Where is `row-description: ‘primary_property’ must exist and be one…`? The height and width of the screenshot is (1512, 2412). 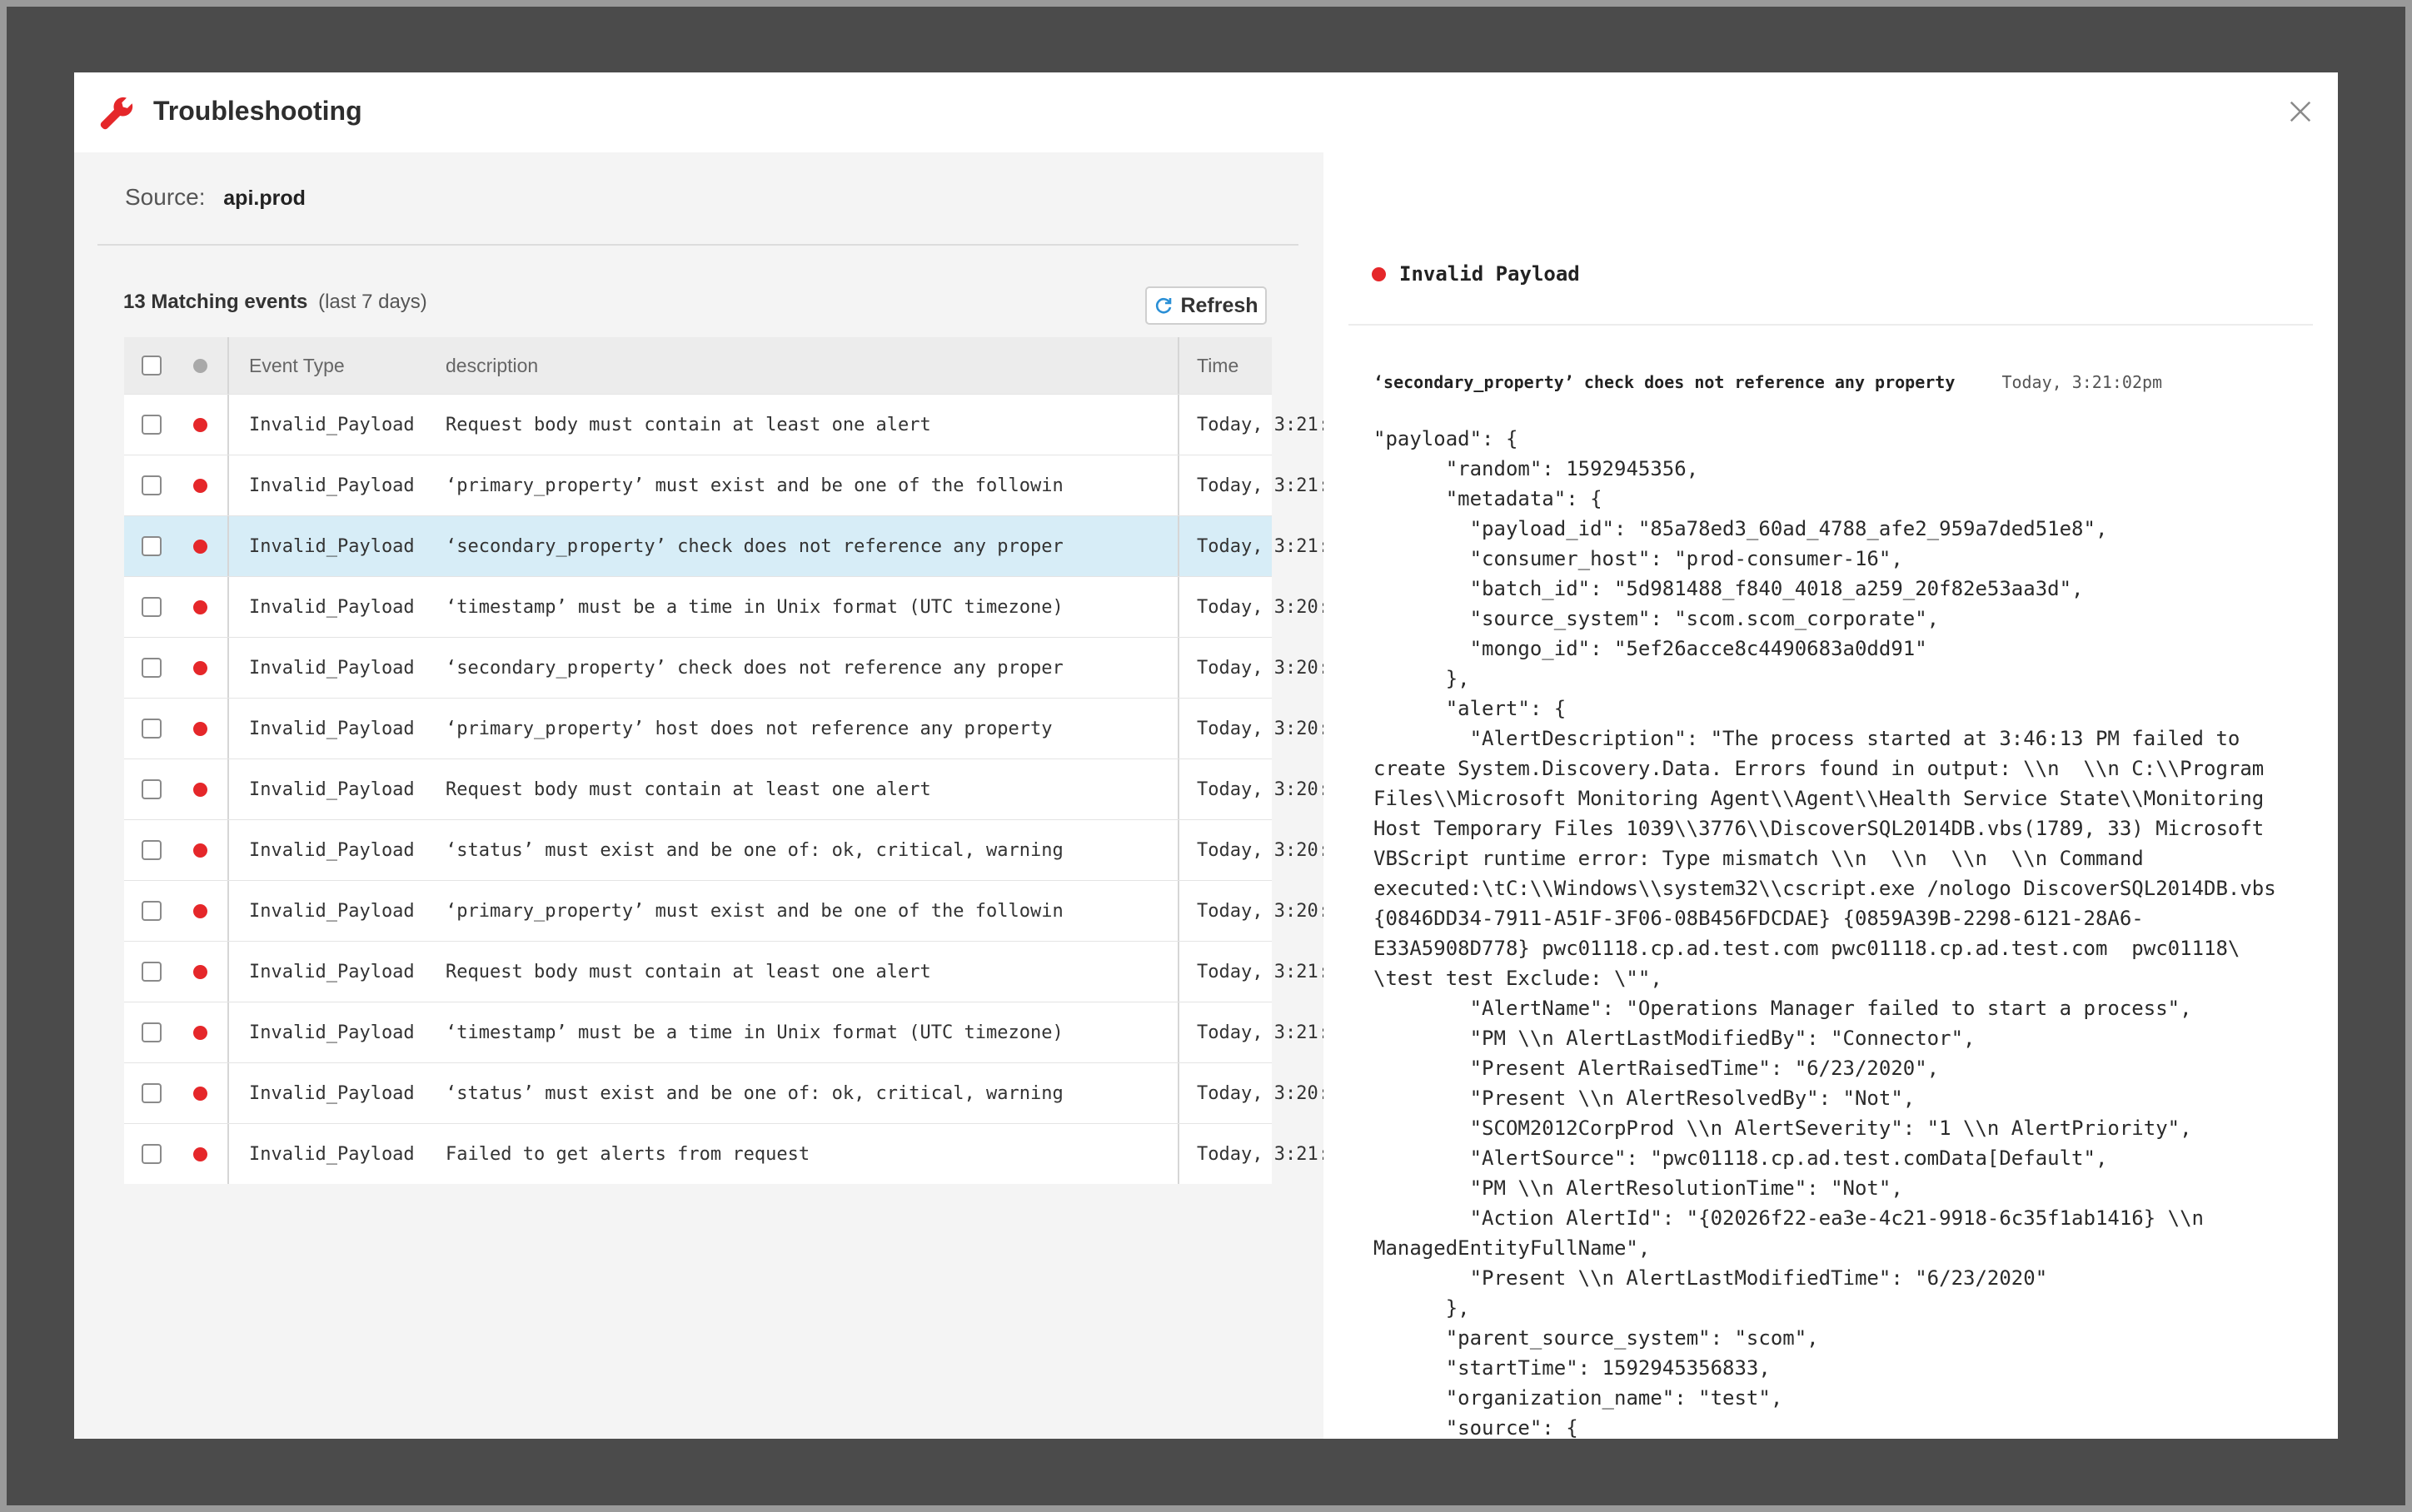
row-description: ‘primary_property’ must exist and be one… is located at coordinates (755, 486).